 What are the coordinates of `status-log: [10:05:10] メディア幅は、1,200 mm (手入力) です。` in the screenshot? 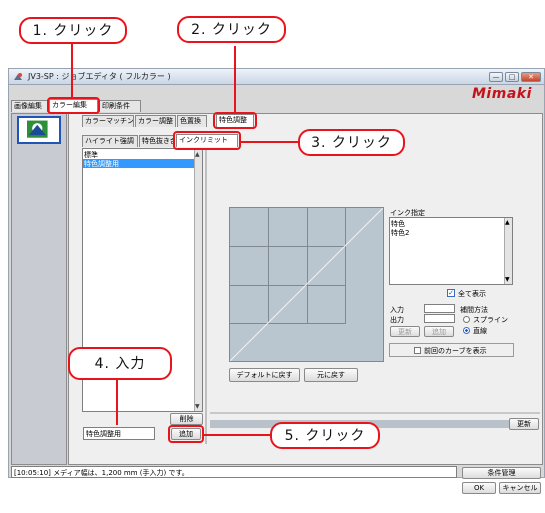 It's located at (234, 472).